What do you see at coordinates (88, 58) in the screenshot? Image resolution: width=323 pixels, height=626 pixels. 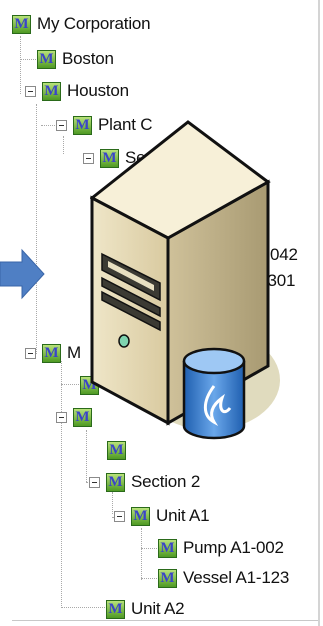 I see `tree-node-label: Boston` at bounding box center [88, 58].